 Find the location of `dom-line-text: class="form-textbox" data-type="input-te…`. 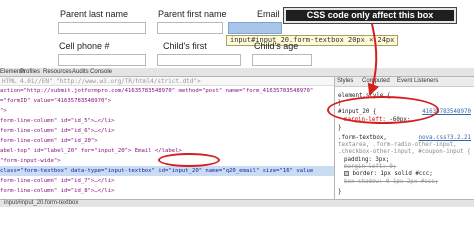

dom-line-text: class="form-textbox" data-type="input-te… is located at coordinates (157, 171).